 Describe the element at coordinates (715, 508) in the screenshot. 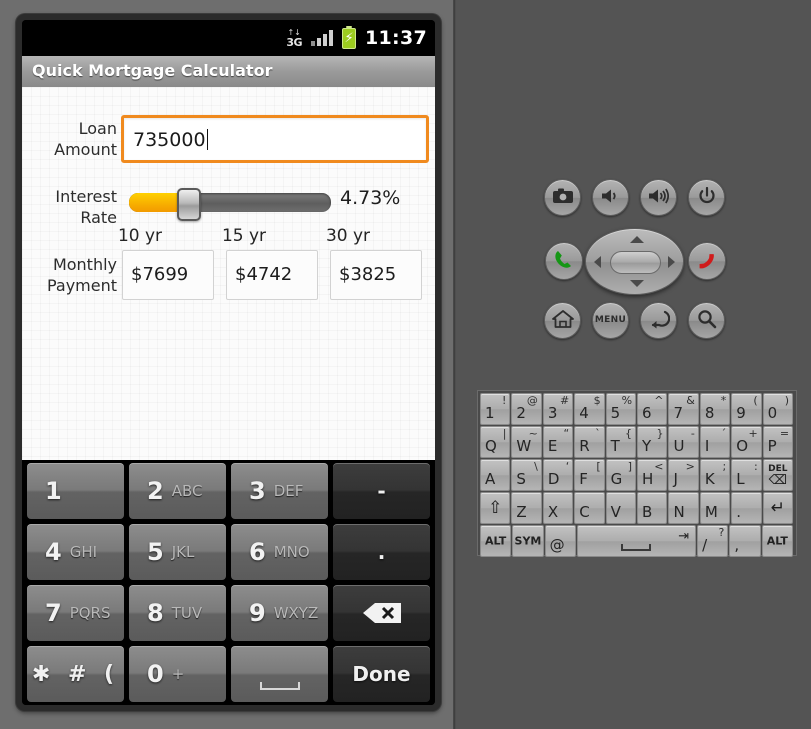

I see `qkey-m: M` at that location.